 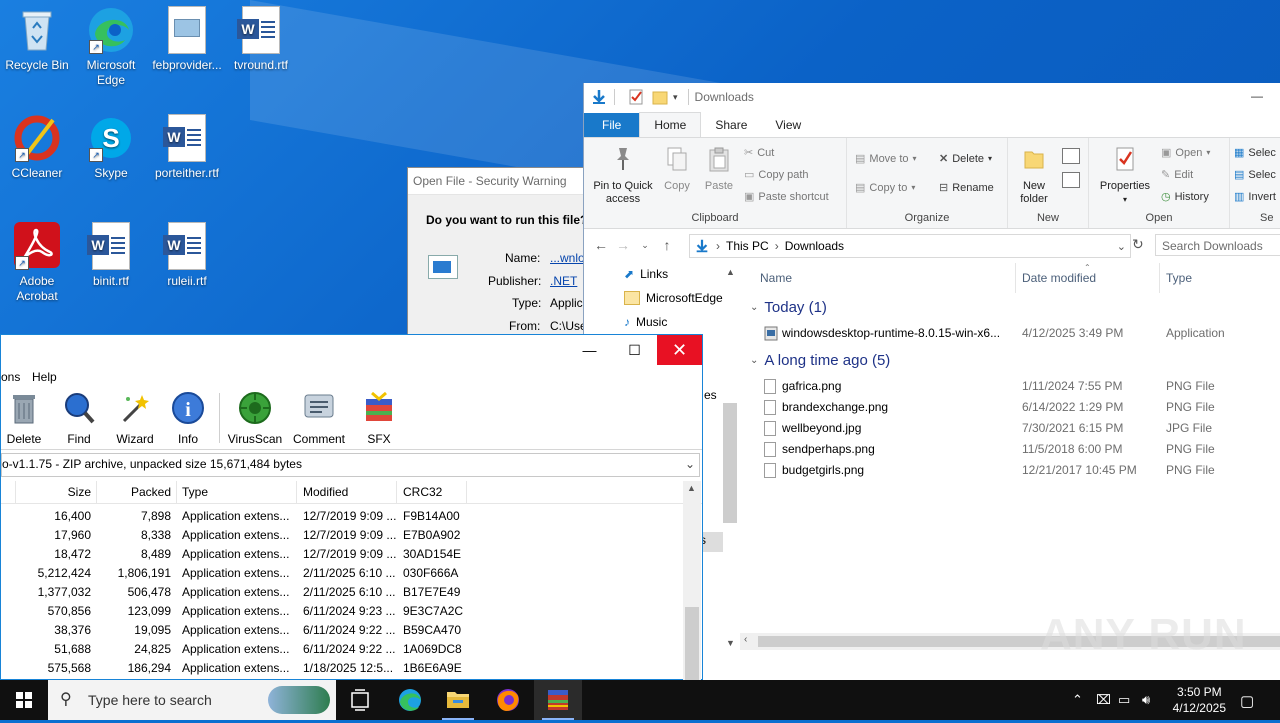 I want to click on scroll-up-icon: ▲, so click(x=730, y=272).